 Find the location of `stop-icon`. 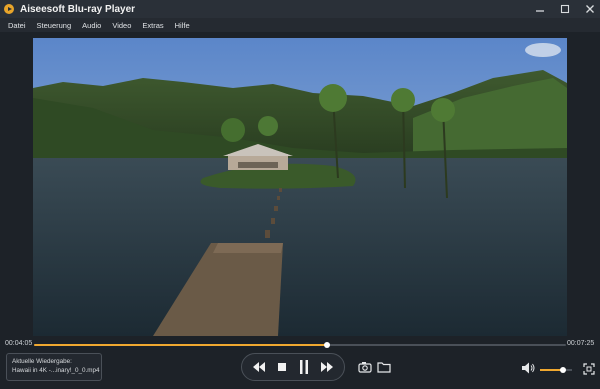

stop-icon is located at coordinates (281, 367).